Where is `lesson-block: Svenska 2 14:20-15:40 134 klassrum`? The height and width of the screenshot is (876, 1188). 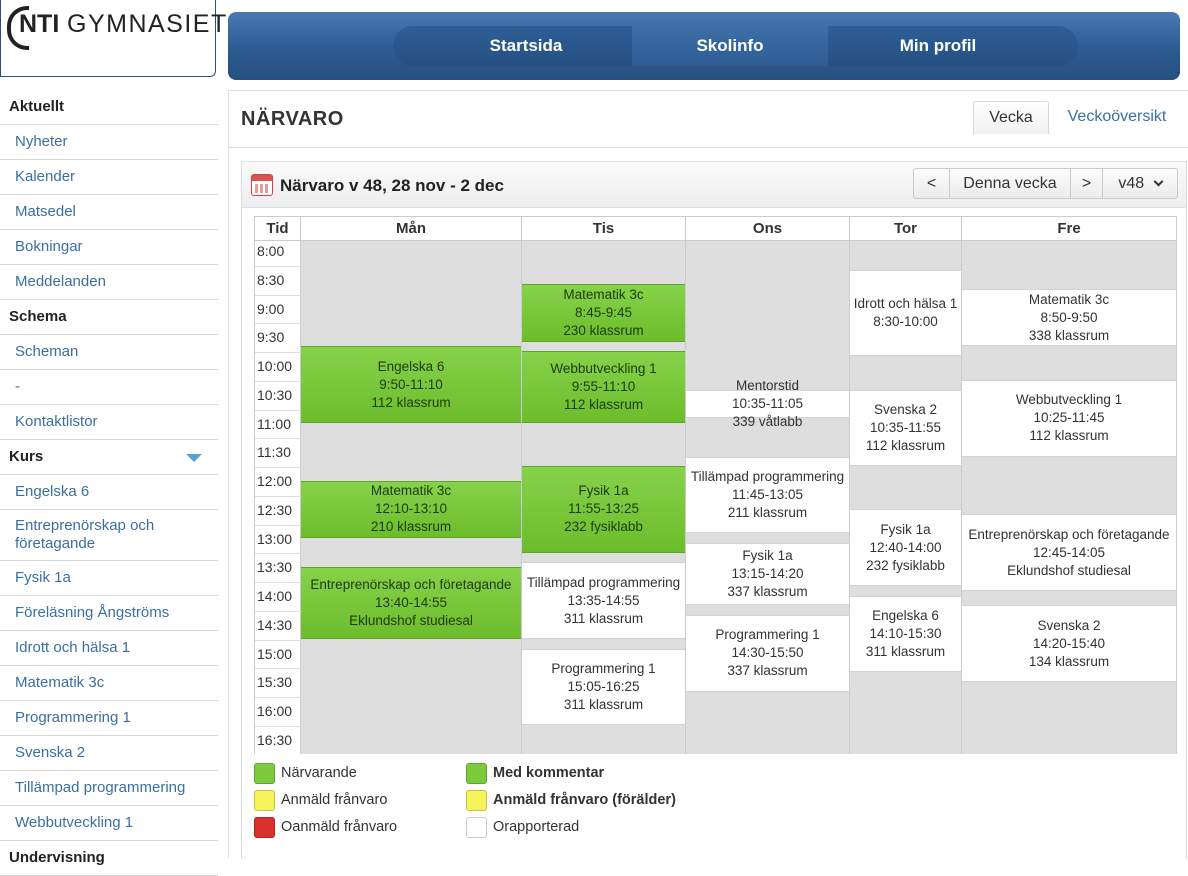 lesson-block: Svenska 2 14:20-15:40 134 klassrum is located at coordinates (1069, 644).